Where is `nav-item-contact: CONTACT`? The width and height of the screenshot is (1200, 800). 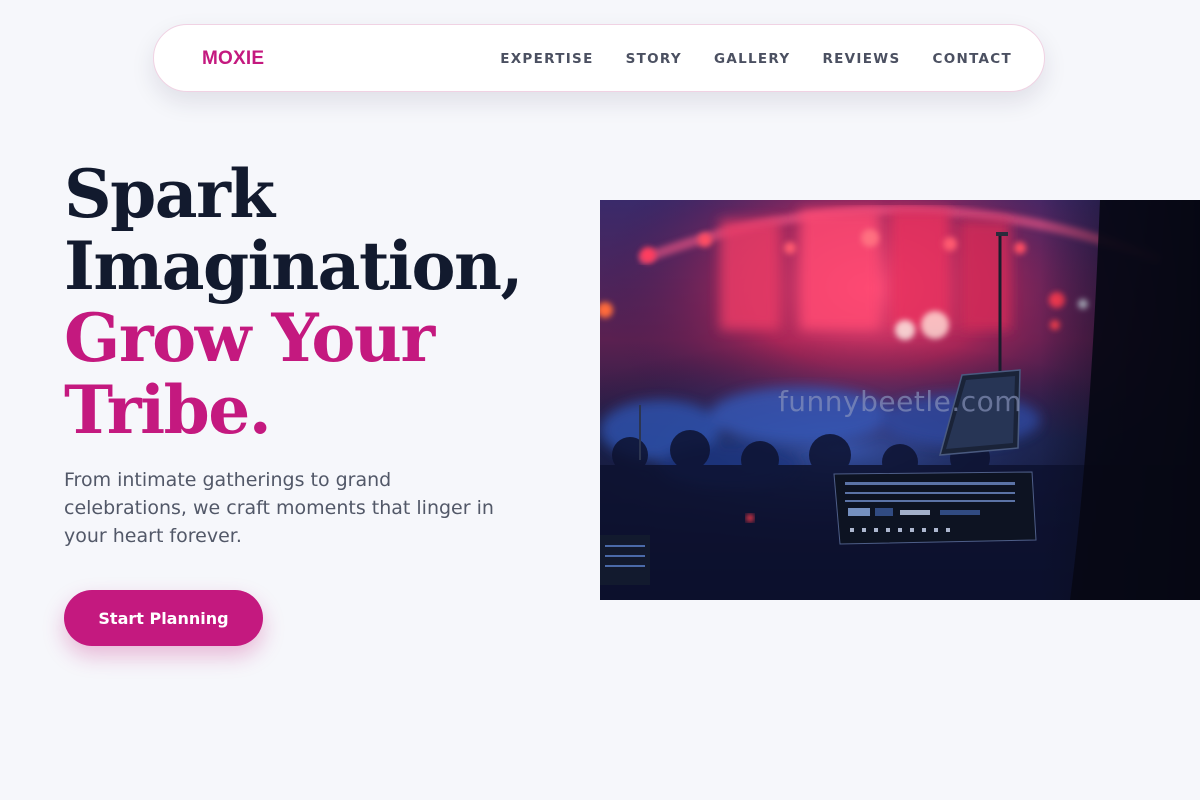 nav-item-contact: CONTACT is located at coordinates (972, 59).